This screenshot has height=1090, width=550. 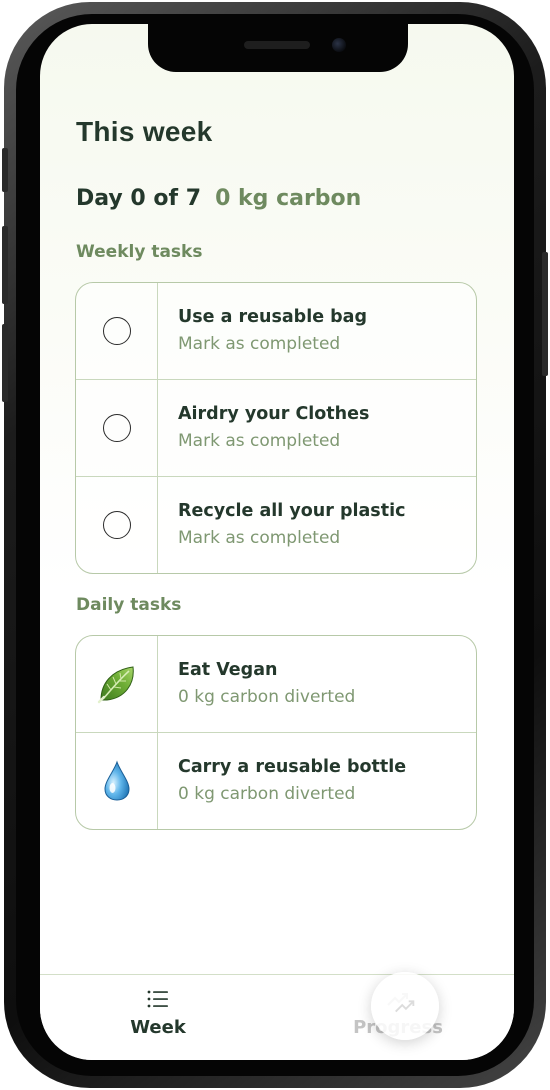 I want to click on speaker-grille, so click(x=277, y=45).